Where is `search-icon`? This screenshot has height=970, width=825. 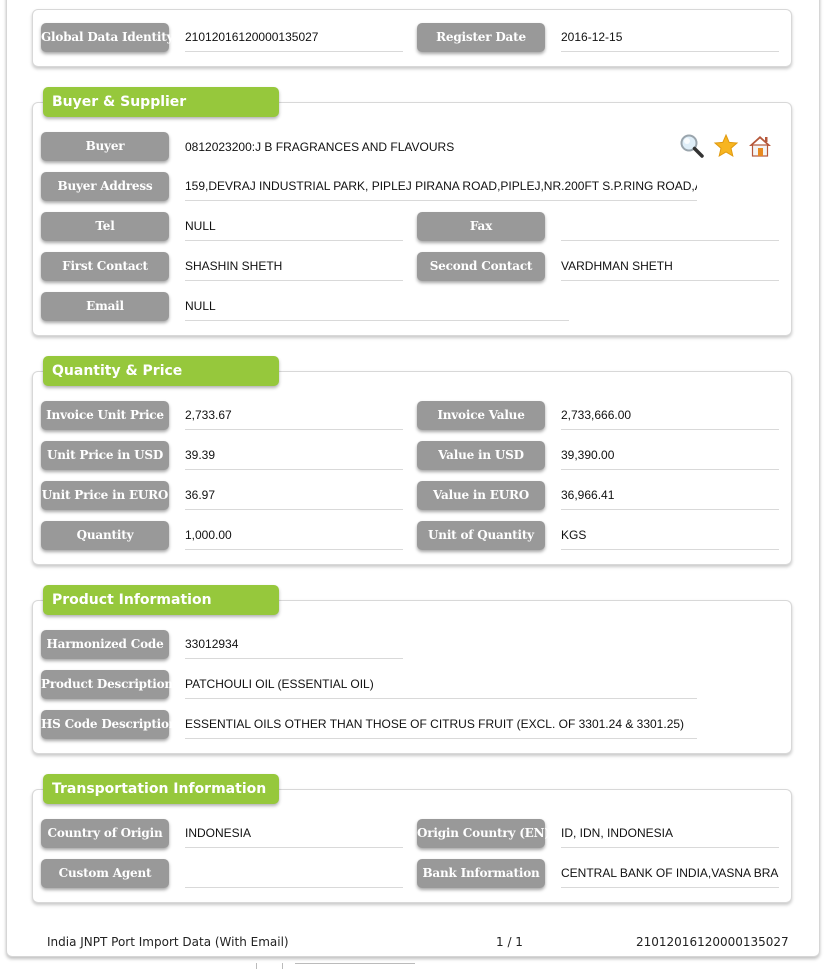
search-icon is located at coordinates (692, 146).